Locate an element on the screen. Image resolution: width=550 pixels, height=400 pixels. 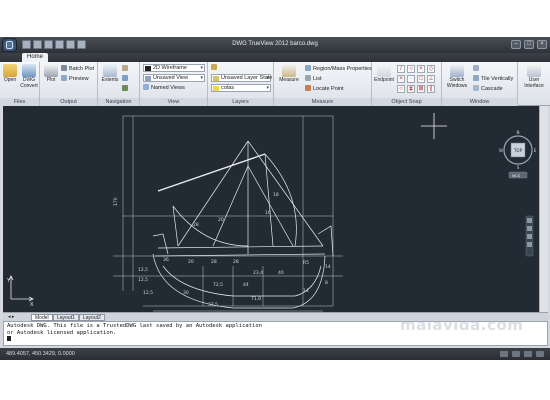
dim-label: 37,5 is located at coordinates (213, 305).